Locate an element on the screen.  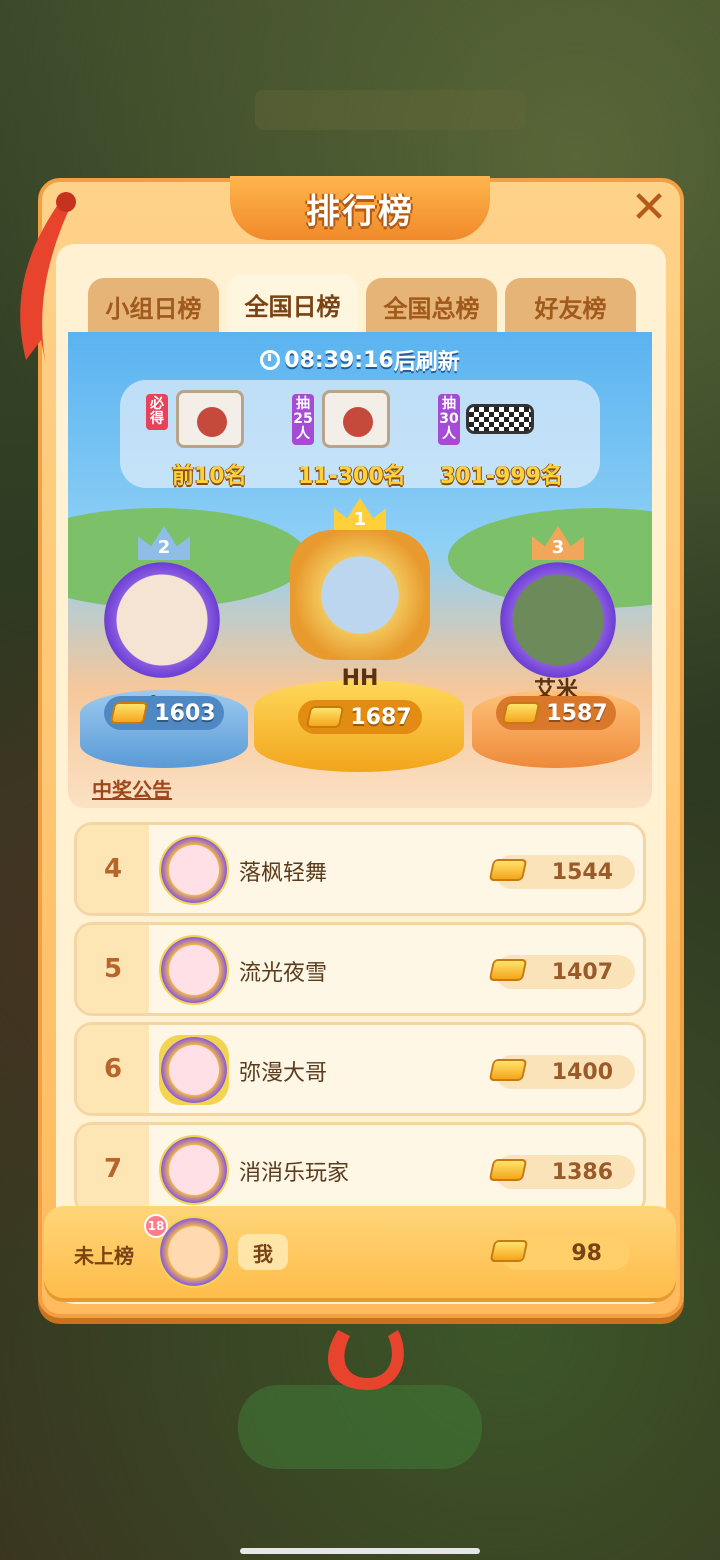
player-name: 流光夜雪 is located at coordinates (283, 973).